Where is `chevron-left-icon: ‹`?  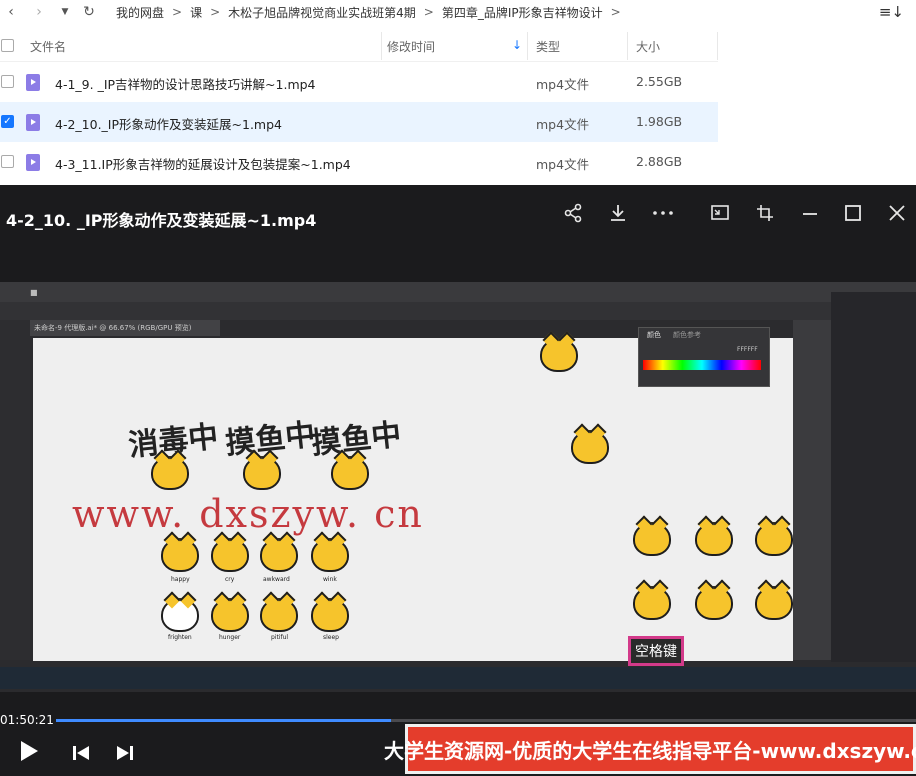
chevron-left-icon: ‹ is located at coordinates (11, 12).